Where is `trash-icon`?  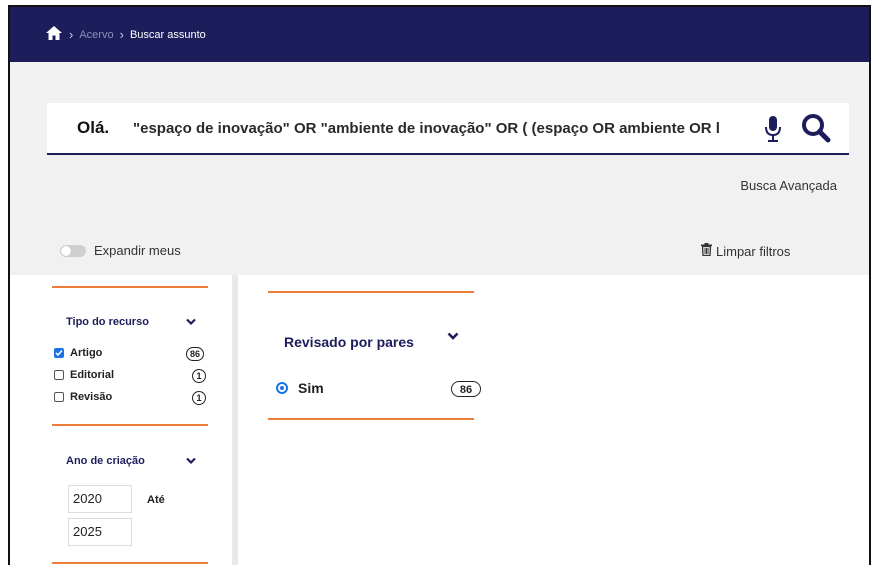 trash-icon is located at coordinates (706, 251).